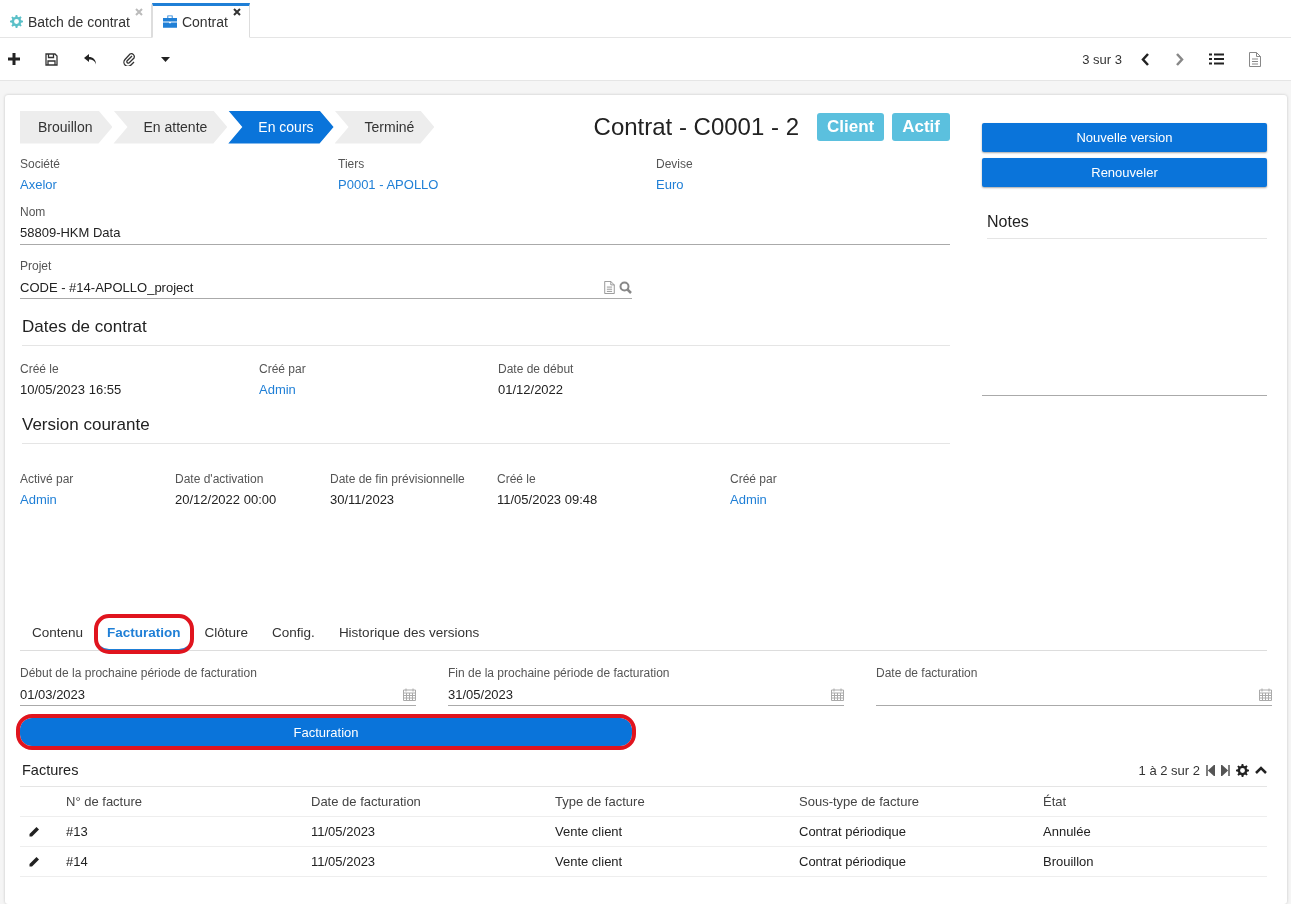 The image size is (1291, 904). I want to click on paperclip-icon, so click(129, 59).